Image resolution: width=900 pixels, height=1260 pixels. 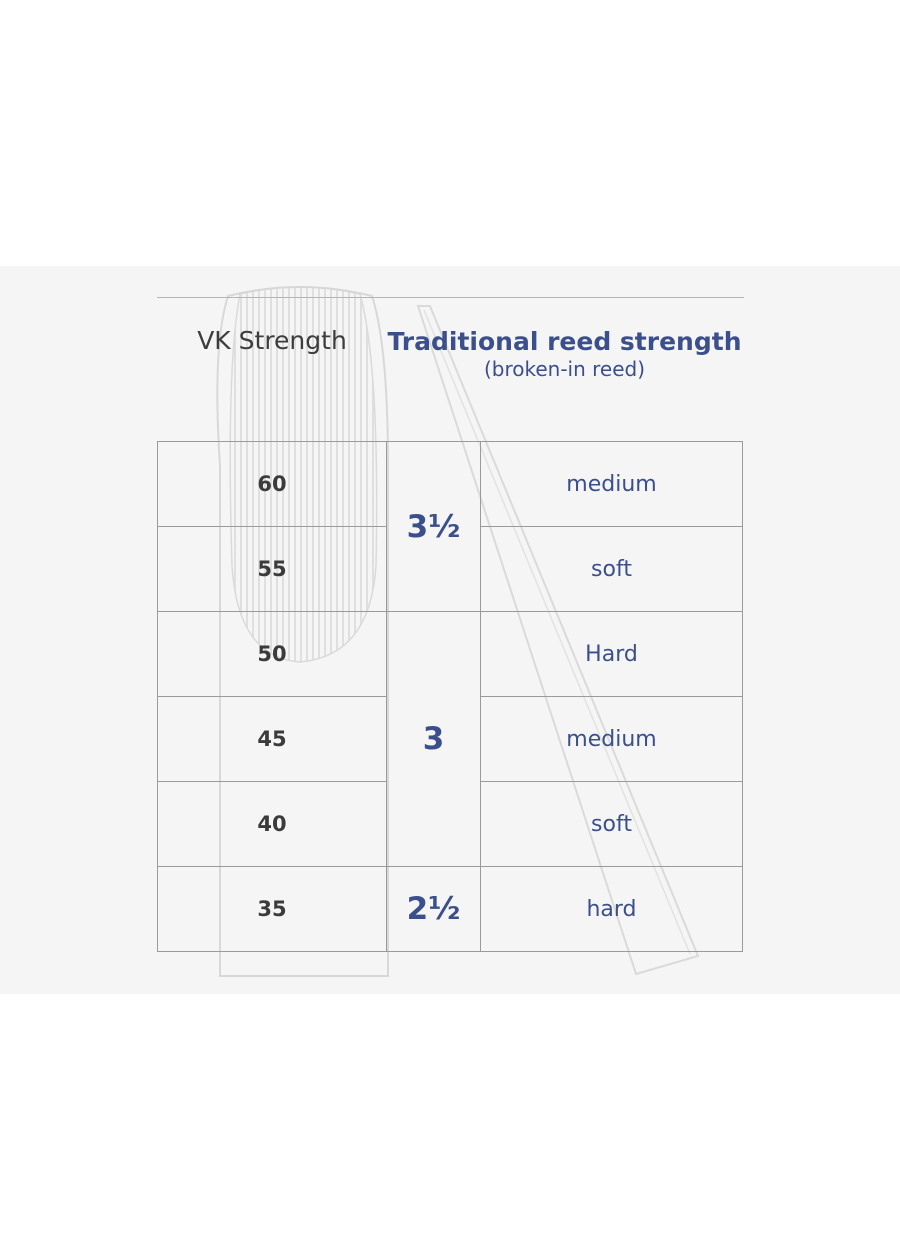 What do you see at coordinates (272, 654) in the screenshot?
I see `vk-value-cell: 50` at bounding box center [272, 654].